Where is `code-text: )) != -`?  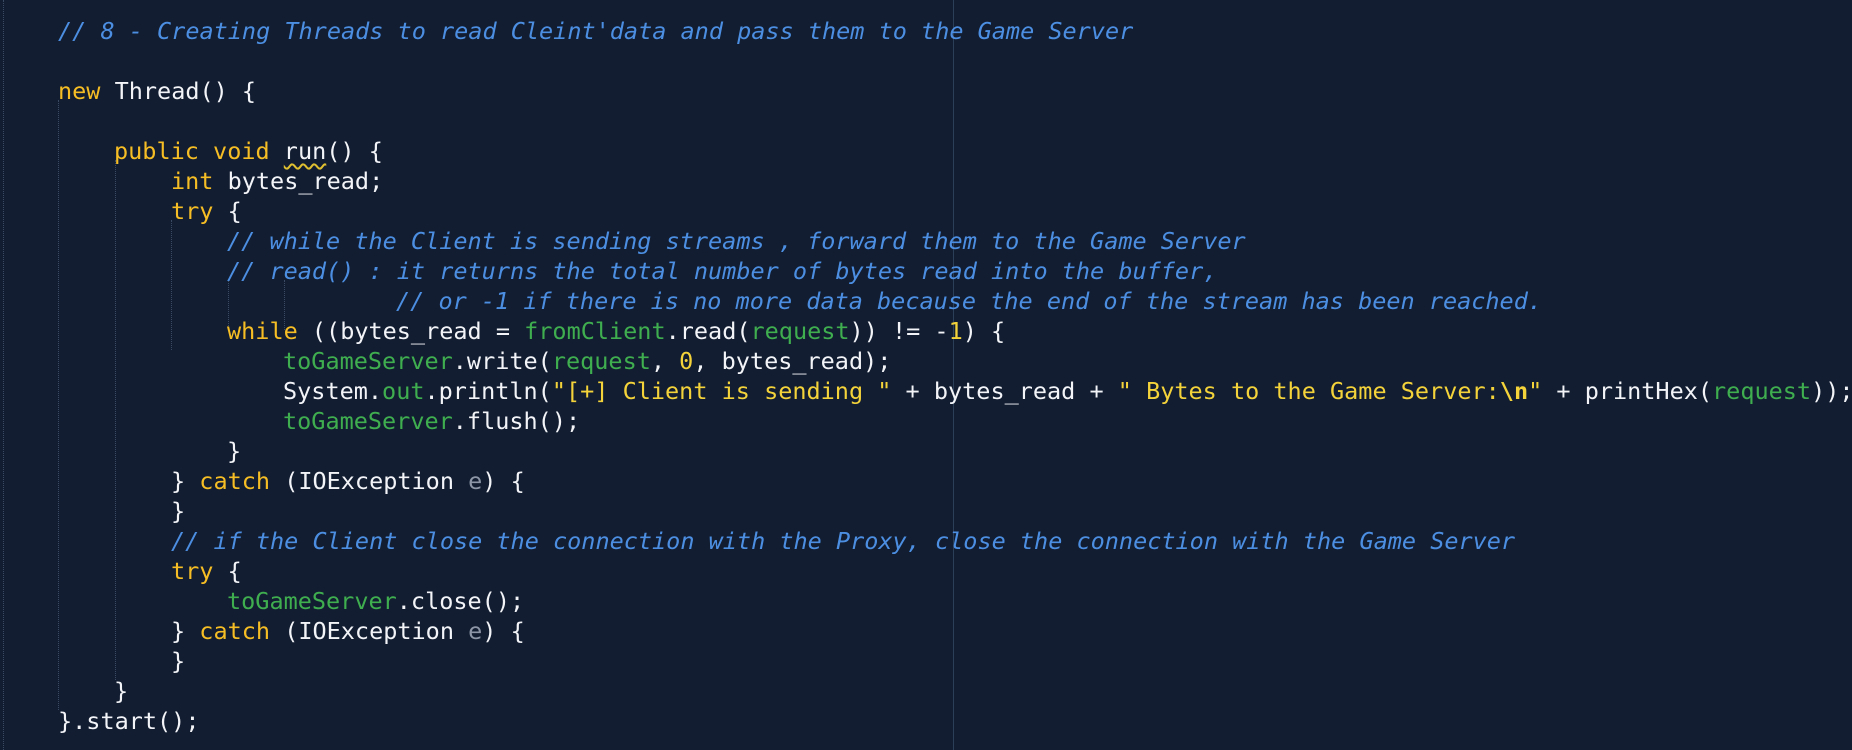
code-text: )) != - is located at coordinates (899, 331).